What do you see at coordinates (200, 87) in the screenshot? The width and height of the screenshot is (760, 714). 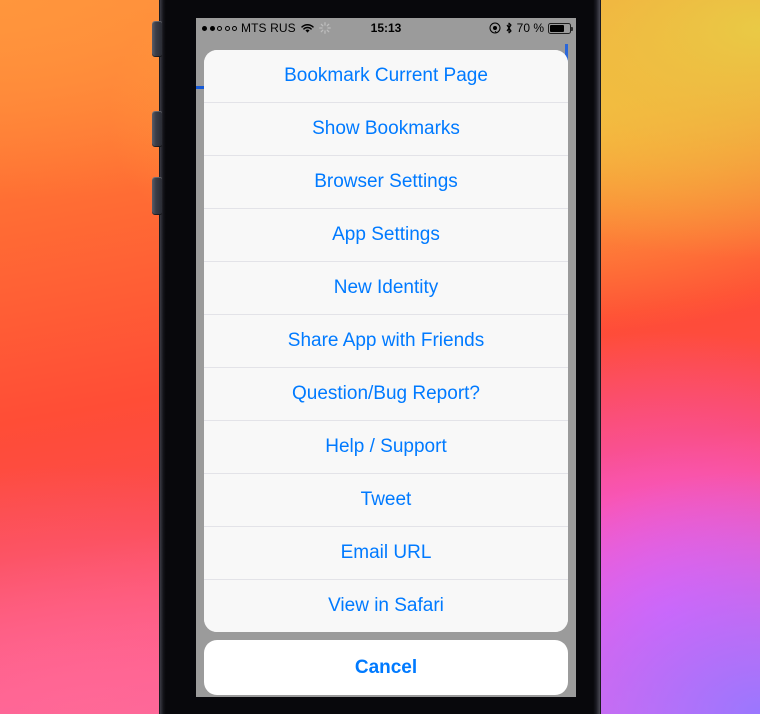 I see `page-progress-indicator-left` at bounding box center [200, 87].